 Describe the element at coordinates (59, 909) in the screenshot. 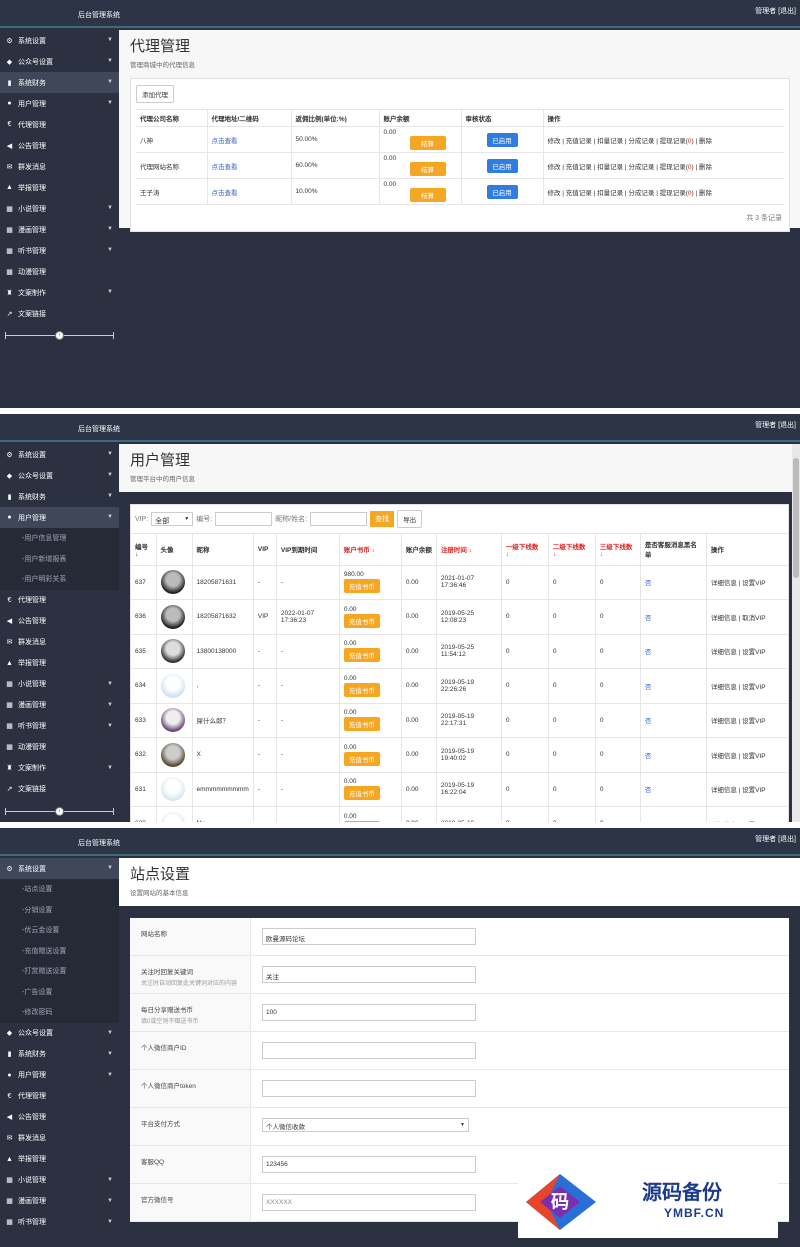

I see `sidebar-subitem: -分销设置` at that location.